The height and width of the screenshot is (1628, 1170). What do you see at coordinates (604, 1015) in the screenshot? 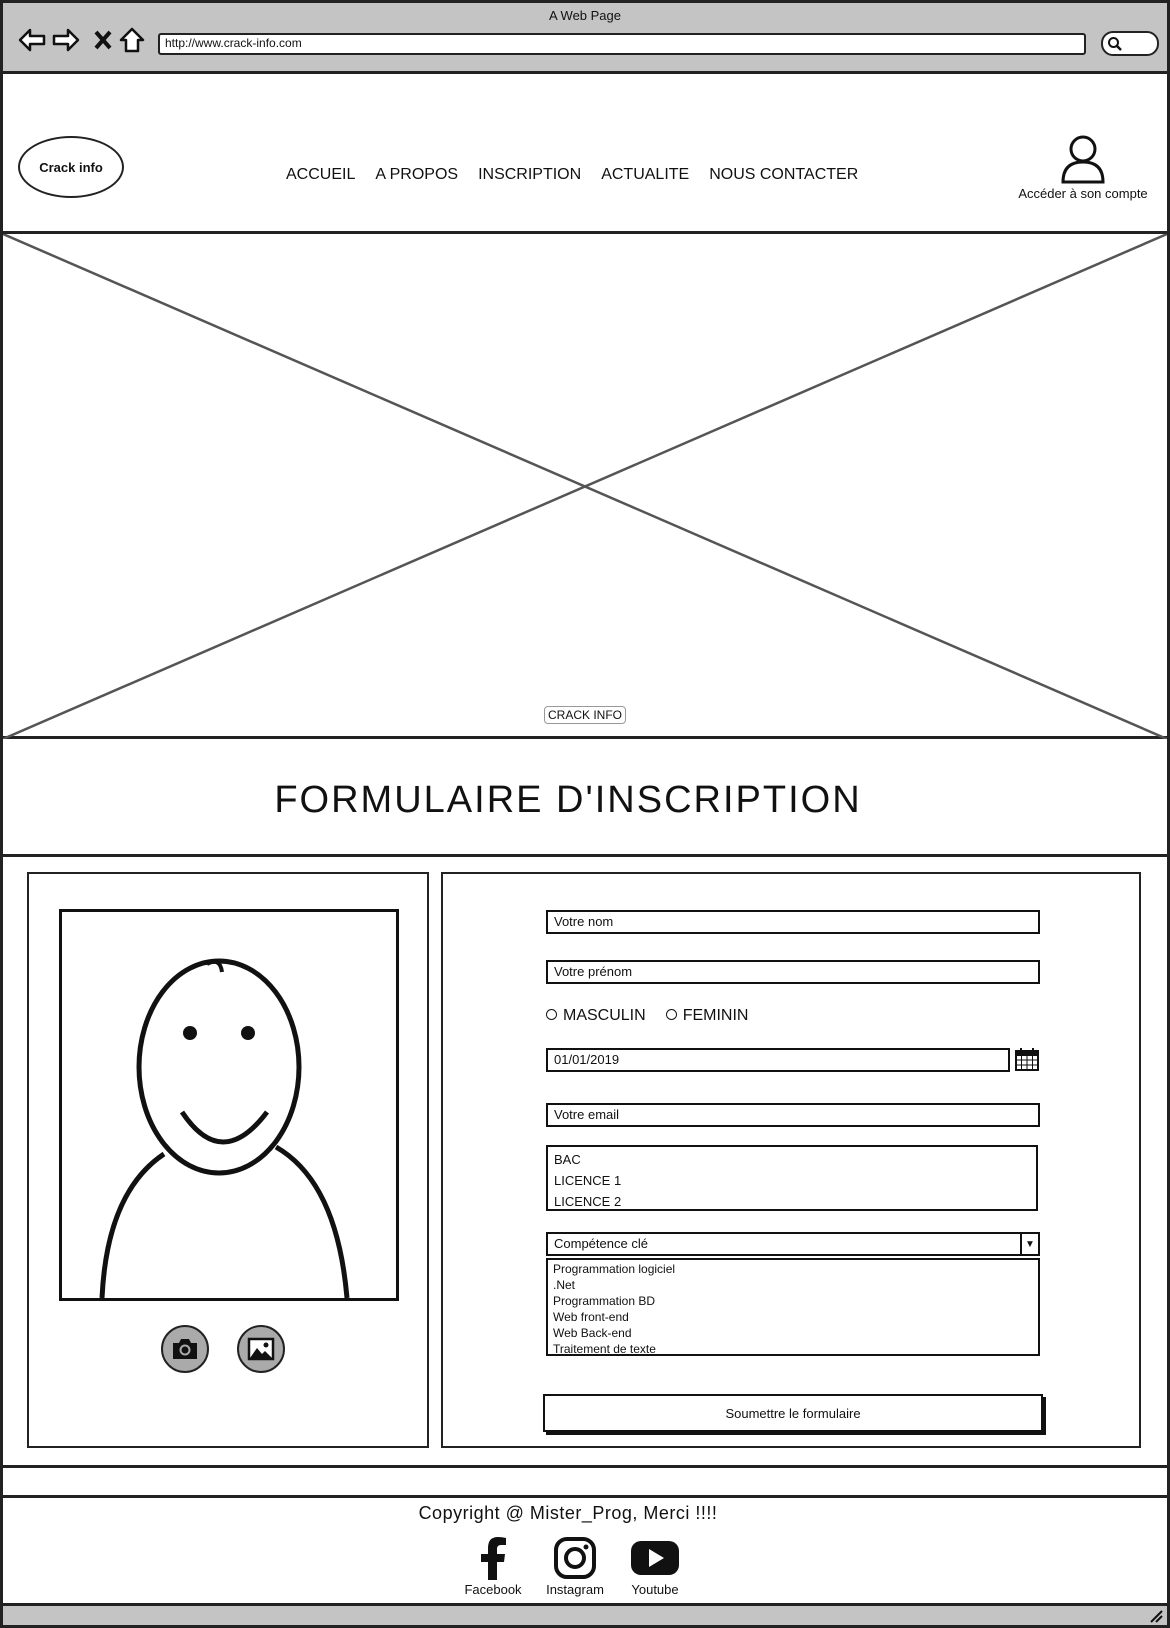
I see `radio-masculin-label: MASCULIN` at bounding box center [604, 1015].